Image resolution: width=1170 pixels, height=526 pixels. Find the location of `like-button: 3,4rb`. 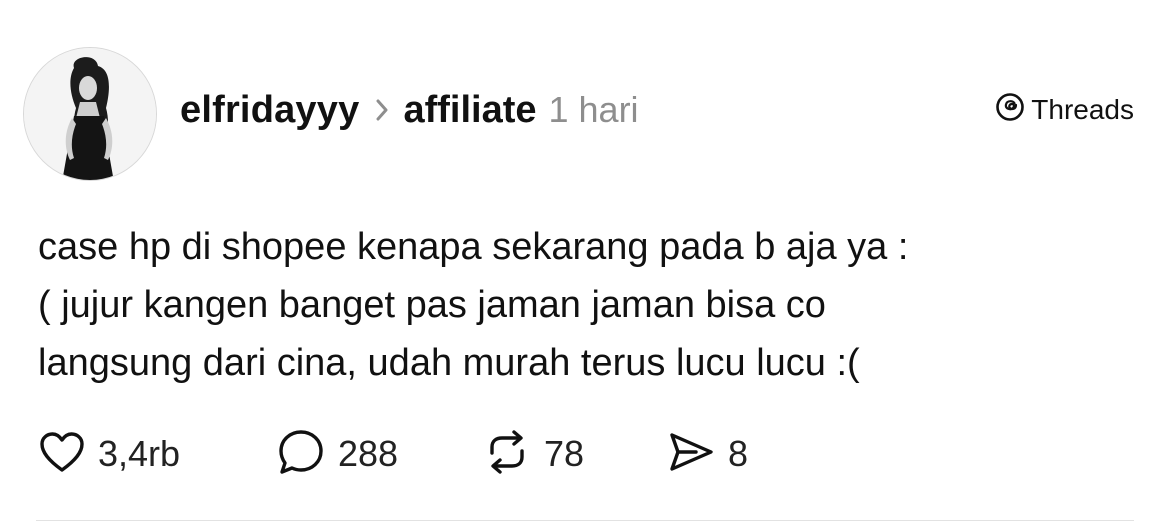

like-button: 3,4rb is located at coordinates (157, 454).